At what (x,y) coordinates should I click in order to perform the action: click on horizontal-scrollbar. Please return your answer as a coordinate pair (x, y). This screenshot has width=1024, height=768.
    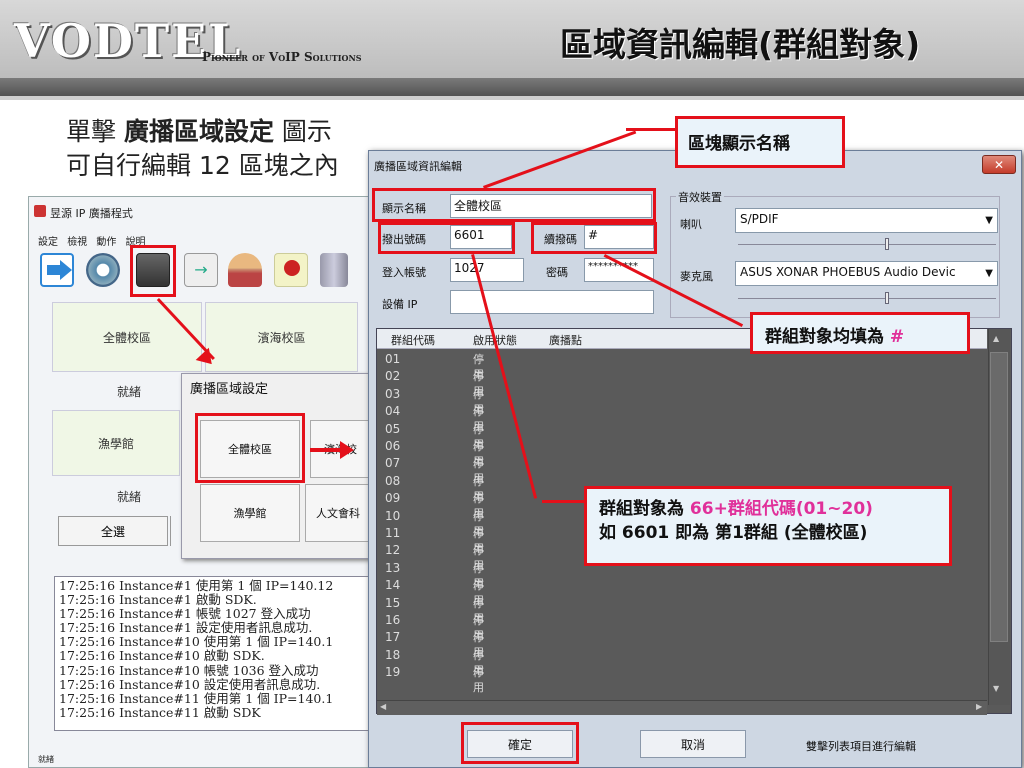
    Looking at the image, I should click on (682, 707).